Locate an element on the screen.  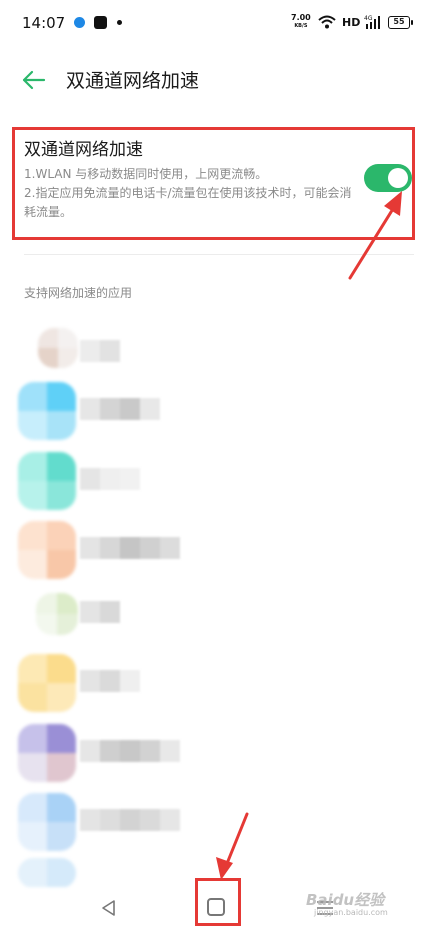
nav-back-icon is located at coordinates (109, 908).